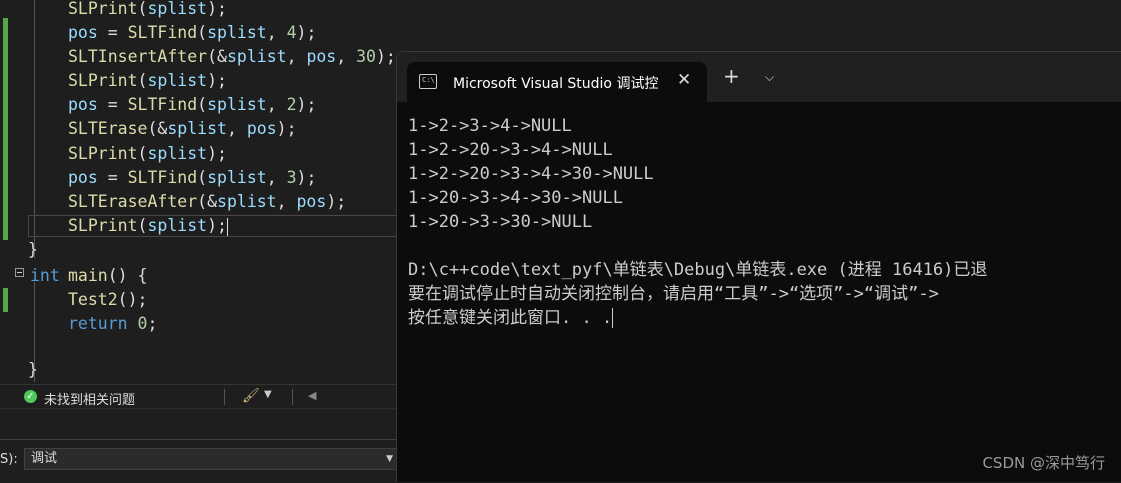 The height and width of the screenshot is (483, 1121). I want to click on output-line: 1->20->3->30->NULL, so click(500, 222).